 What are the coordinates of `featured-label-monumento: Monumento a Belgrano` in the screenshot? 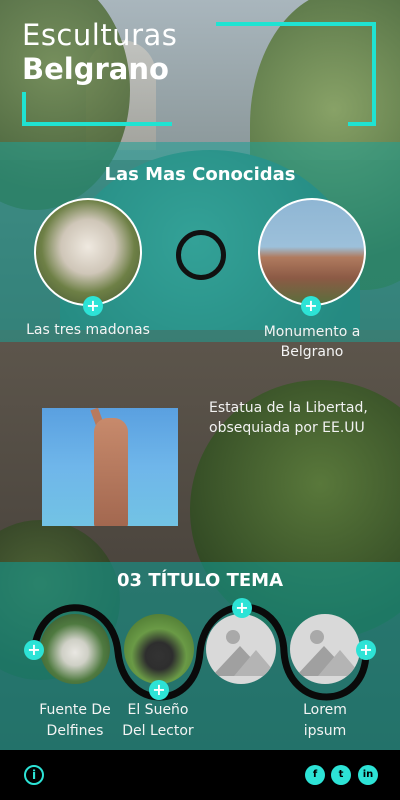 It's located at (312, 342).